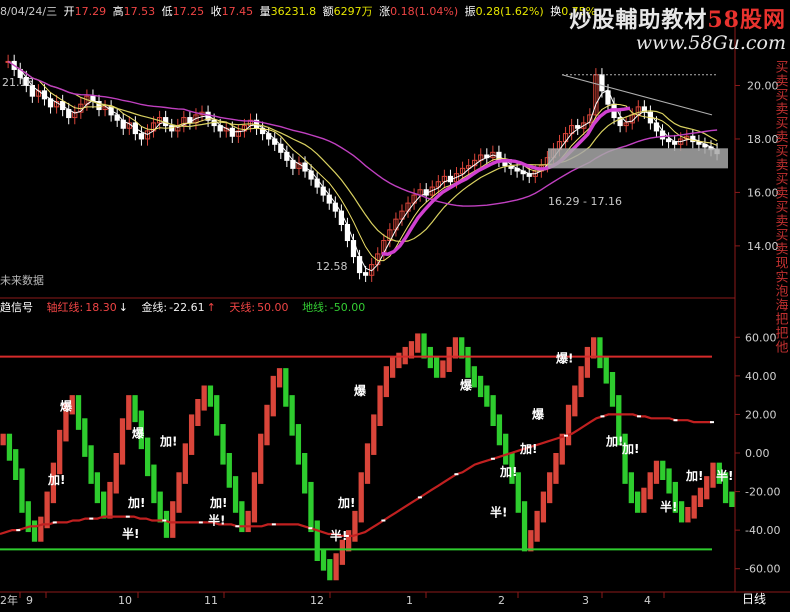  What do you see at coordinates (101, 307) in the screenshot?
I see `red-line-value: 18.30` at bounding box center [101, 307].